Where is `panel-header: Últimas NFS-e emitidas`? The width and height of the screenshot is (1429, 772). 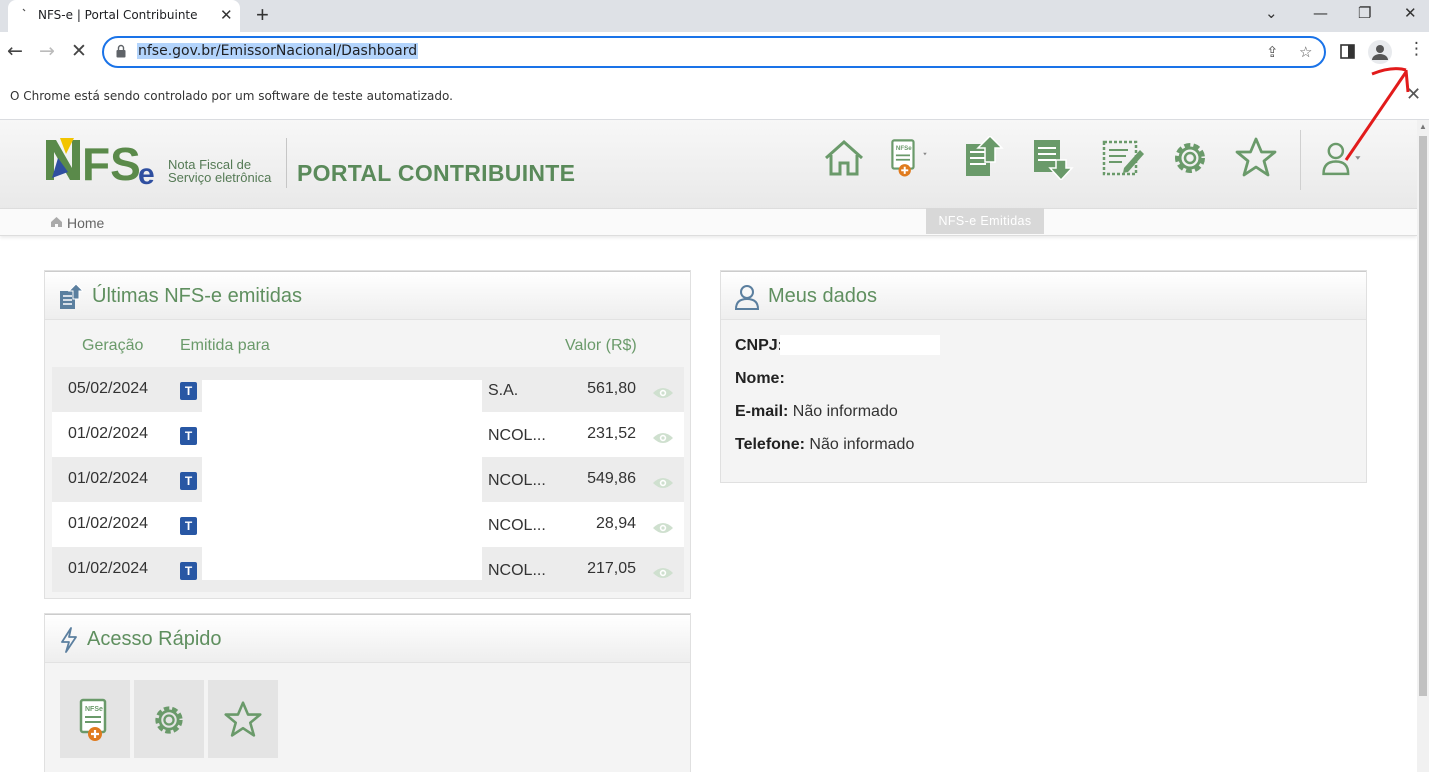 panel-header: Últimas NFS-e emitidas is located at coordinates (367, 295).